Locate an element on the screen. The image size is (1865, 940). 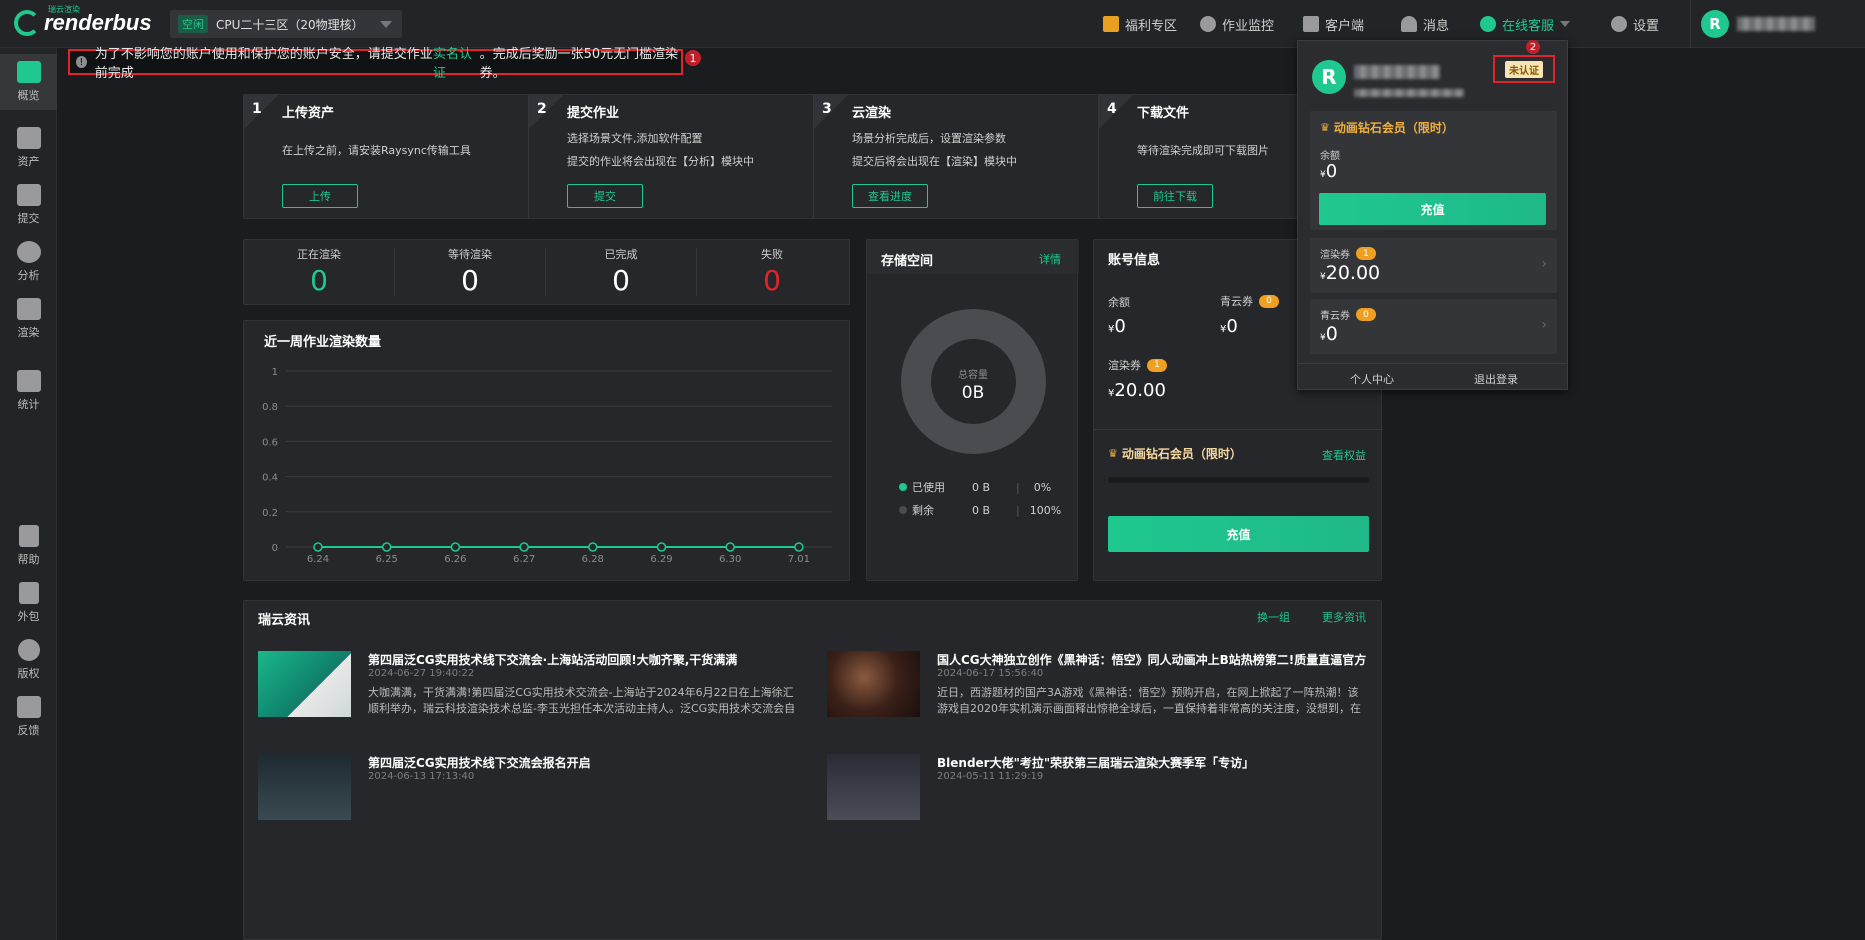
sidebar-item-outsource: 外包 is located at coordinates (28, 603).